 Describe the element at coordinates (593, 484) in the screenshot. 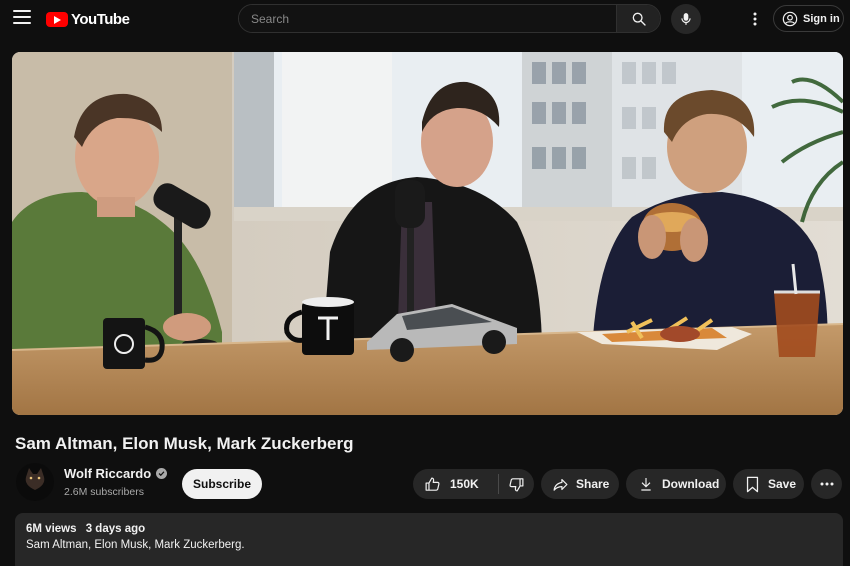

I see `share-label: Share` at that location.